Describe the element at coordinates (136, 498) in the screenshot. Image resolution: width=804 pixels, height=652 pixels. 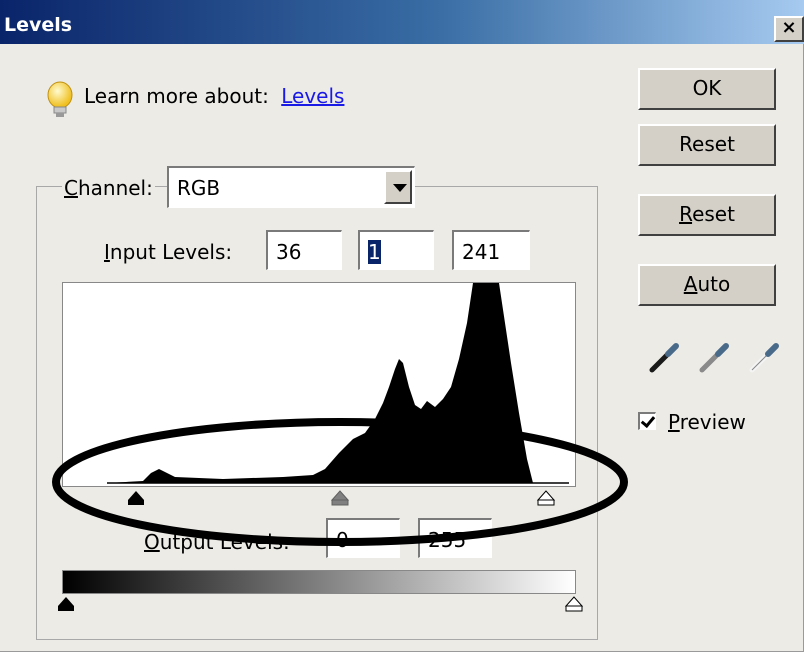
I see `input-shadow-slider` at that location.